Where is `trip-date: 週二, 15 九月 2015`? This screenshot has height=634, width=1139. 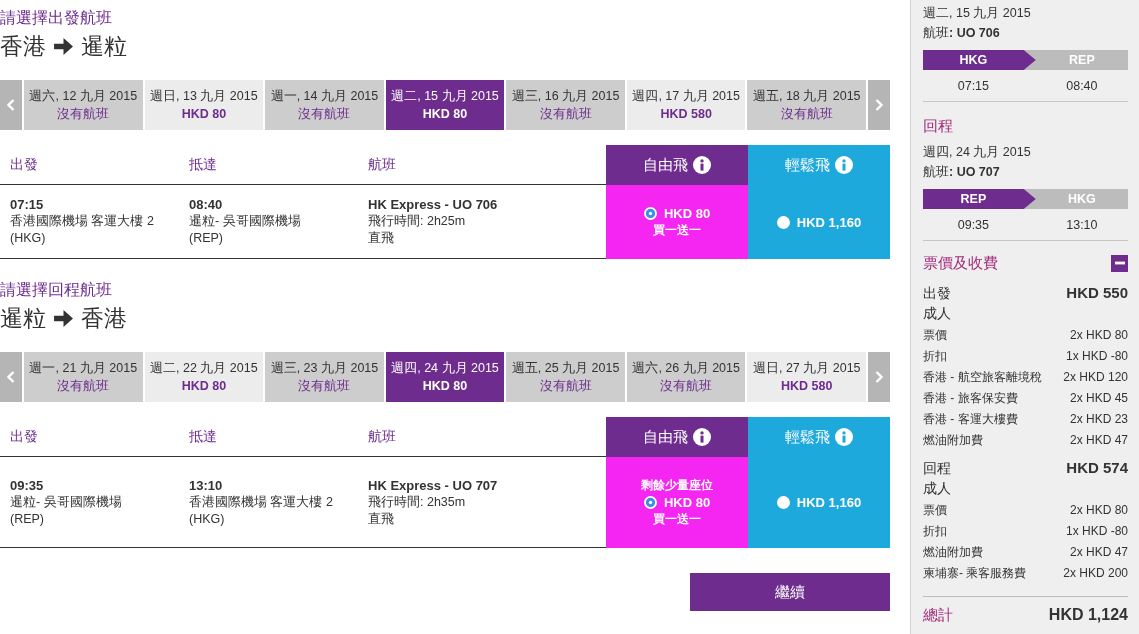
trip-date: 週二, 15 九月 2015 is located at coordinates (977, 13).